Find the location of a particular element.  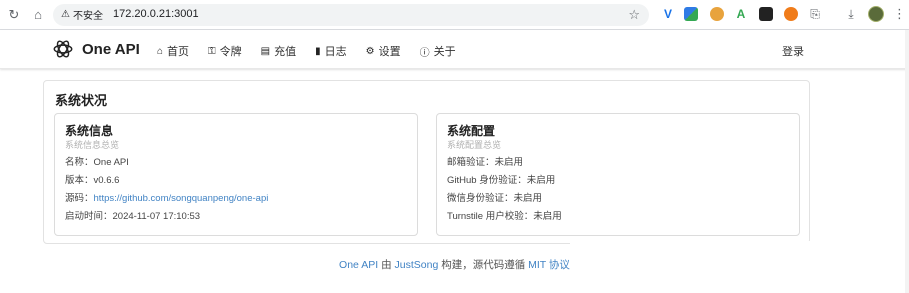

openai-logo-icon is located at coordinates (63, 49).